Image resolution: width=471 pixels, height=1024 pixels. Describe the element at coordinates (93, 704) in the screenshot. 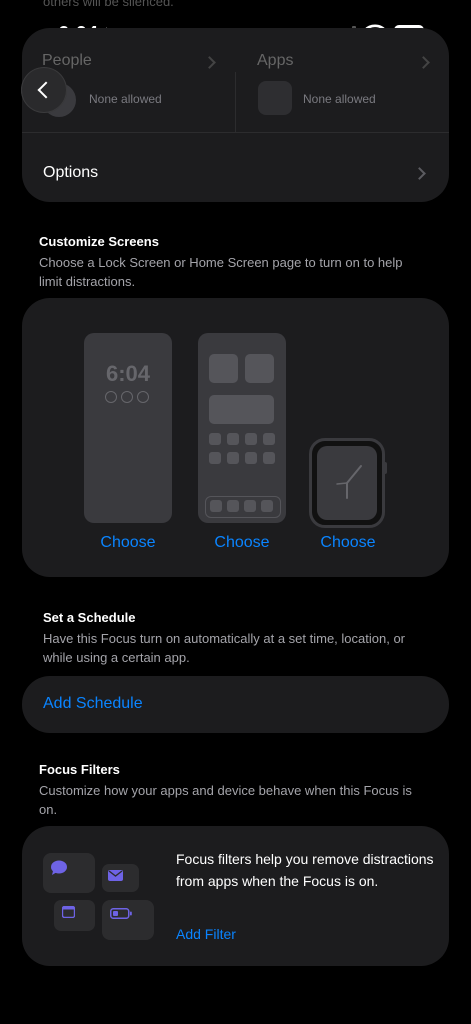

I see `add-schedule-button: Add Schedule` at that location.